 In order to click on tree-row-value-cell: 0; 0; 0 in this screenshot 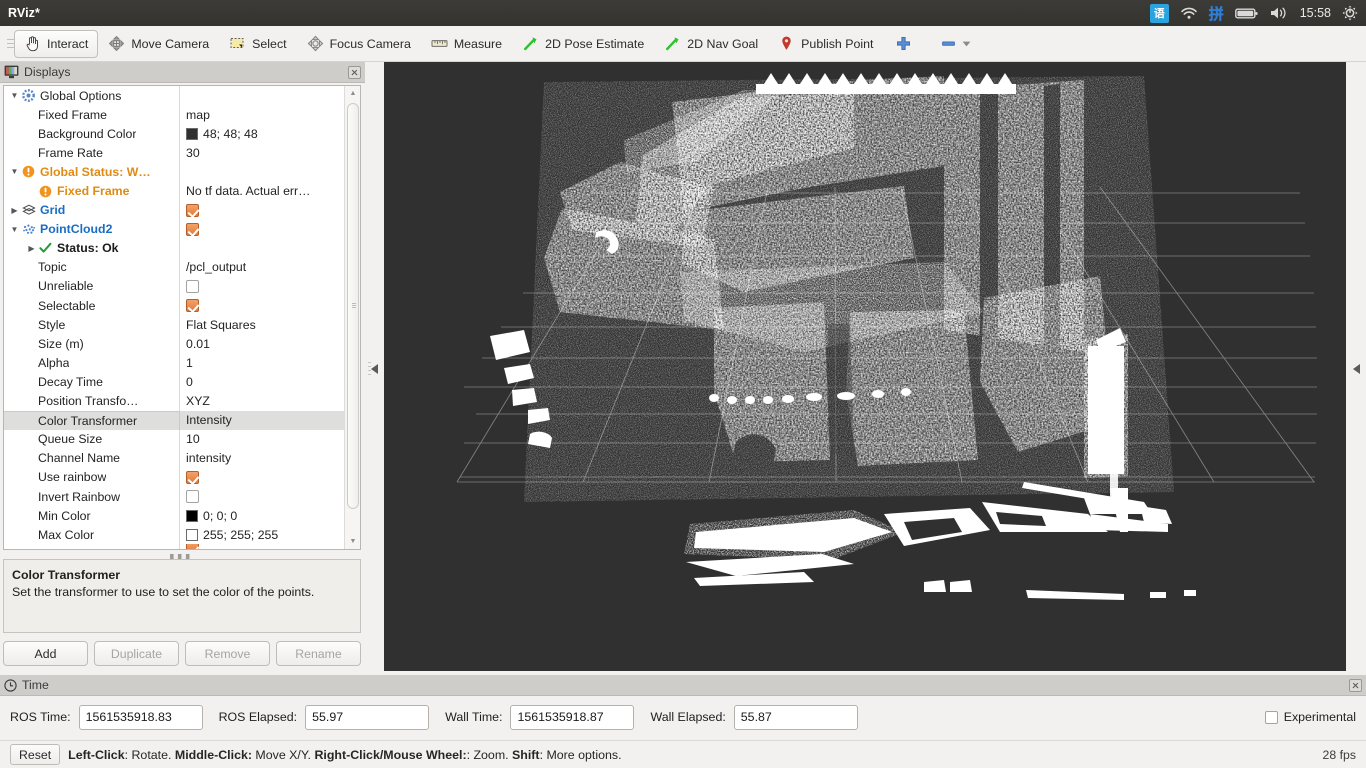, I will do `click(263, 516)`.